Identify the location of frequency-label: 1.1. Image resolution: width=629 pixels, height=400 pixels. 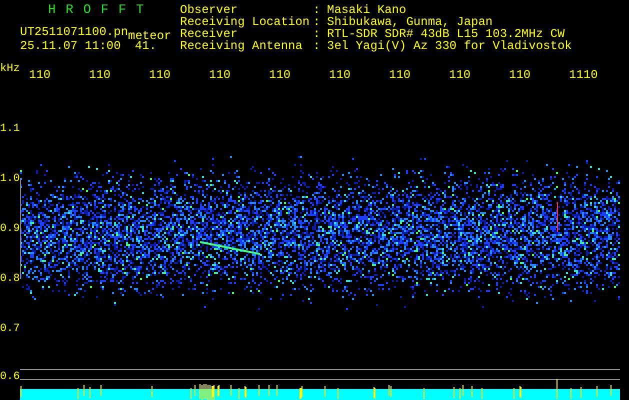
(10, 129).